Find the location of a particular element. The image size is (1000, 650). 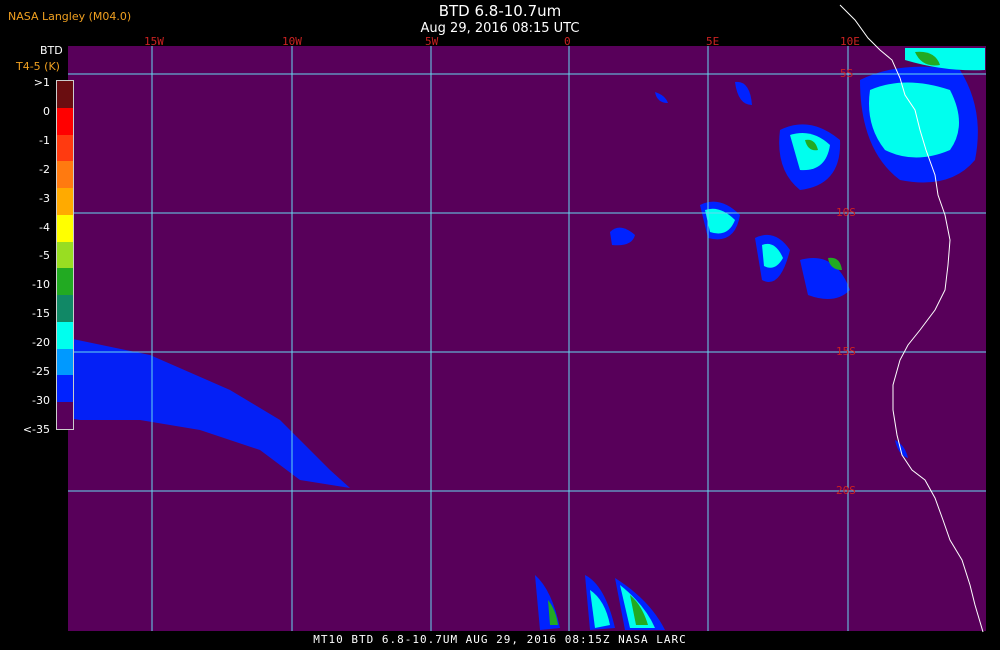

lat-label-5s: 5S is located at coordinates (847, 73).